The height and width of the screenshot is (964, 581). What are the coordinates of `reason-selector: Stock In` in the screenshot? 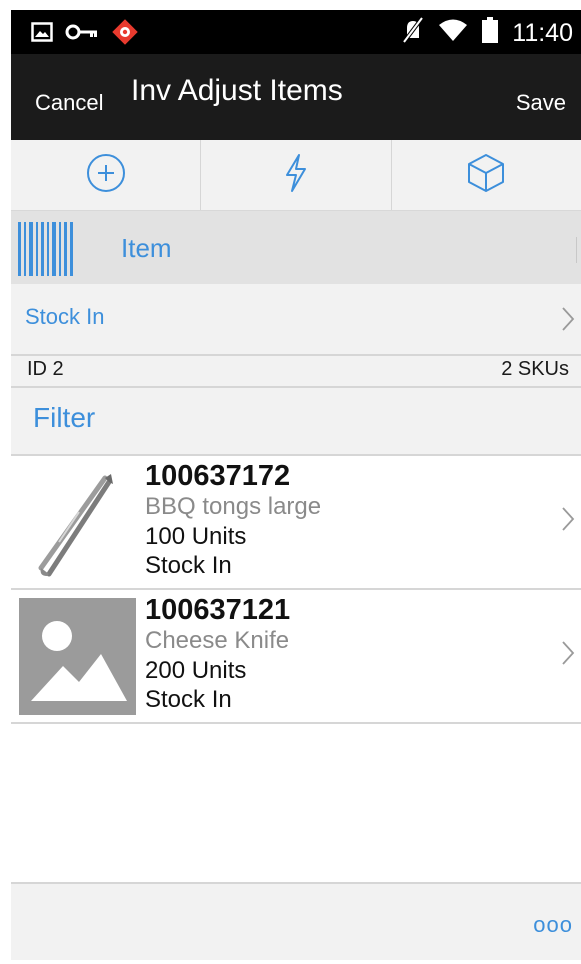 It's located at (296, 320).